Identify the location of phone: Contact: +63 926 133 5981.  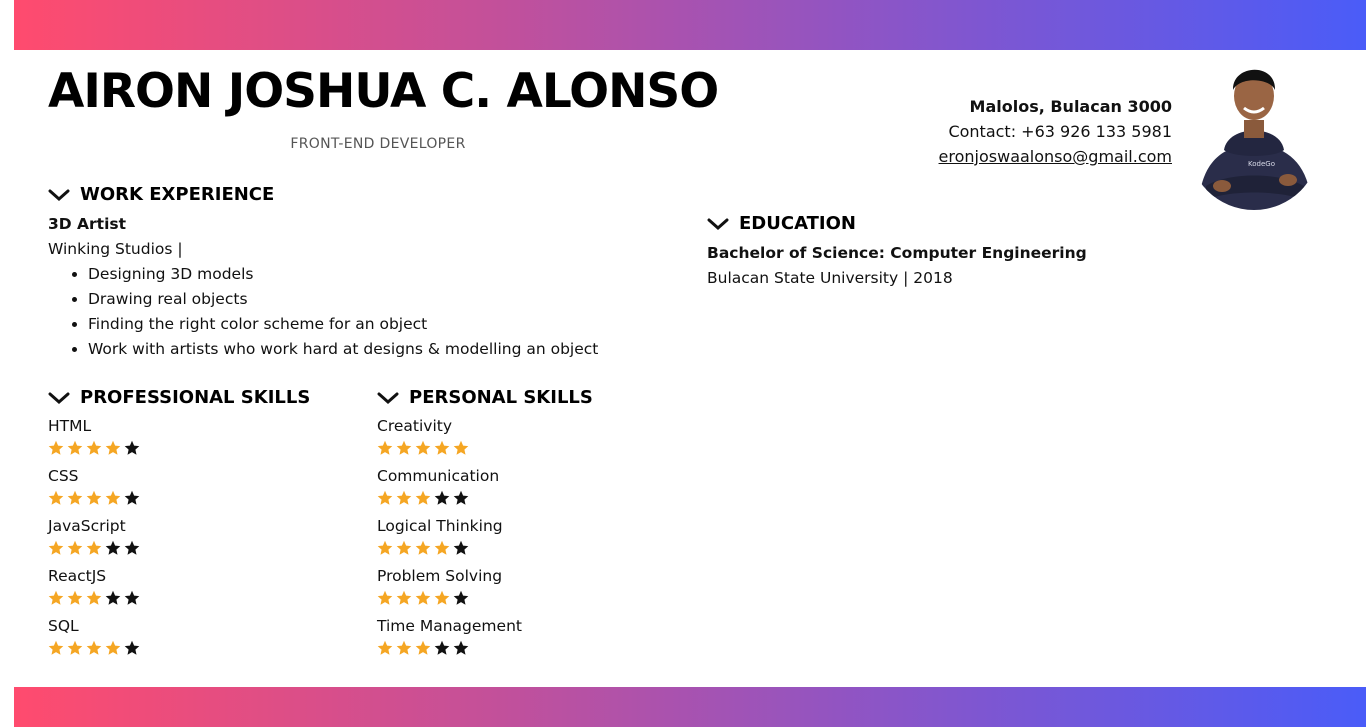
(1060, 131).